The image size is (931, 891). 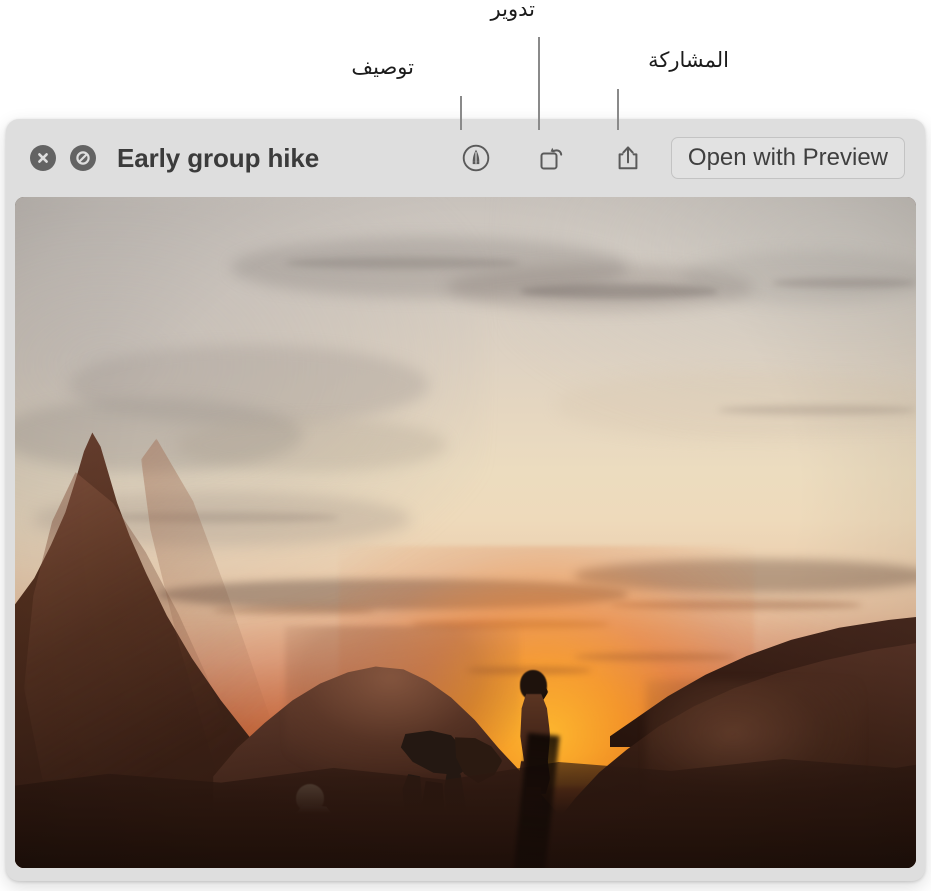 I want to click on open-with-preview-button: Open with Preview, so click(x=787, y=158).